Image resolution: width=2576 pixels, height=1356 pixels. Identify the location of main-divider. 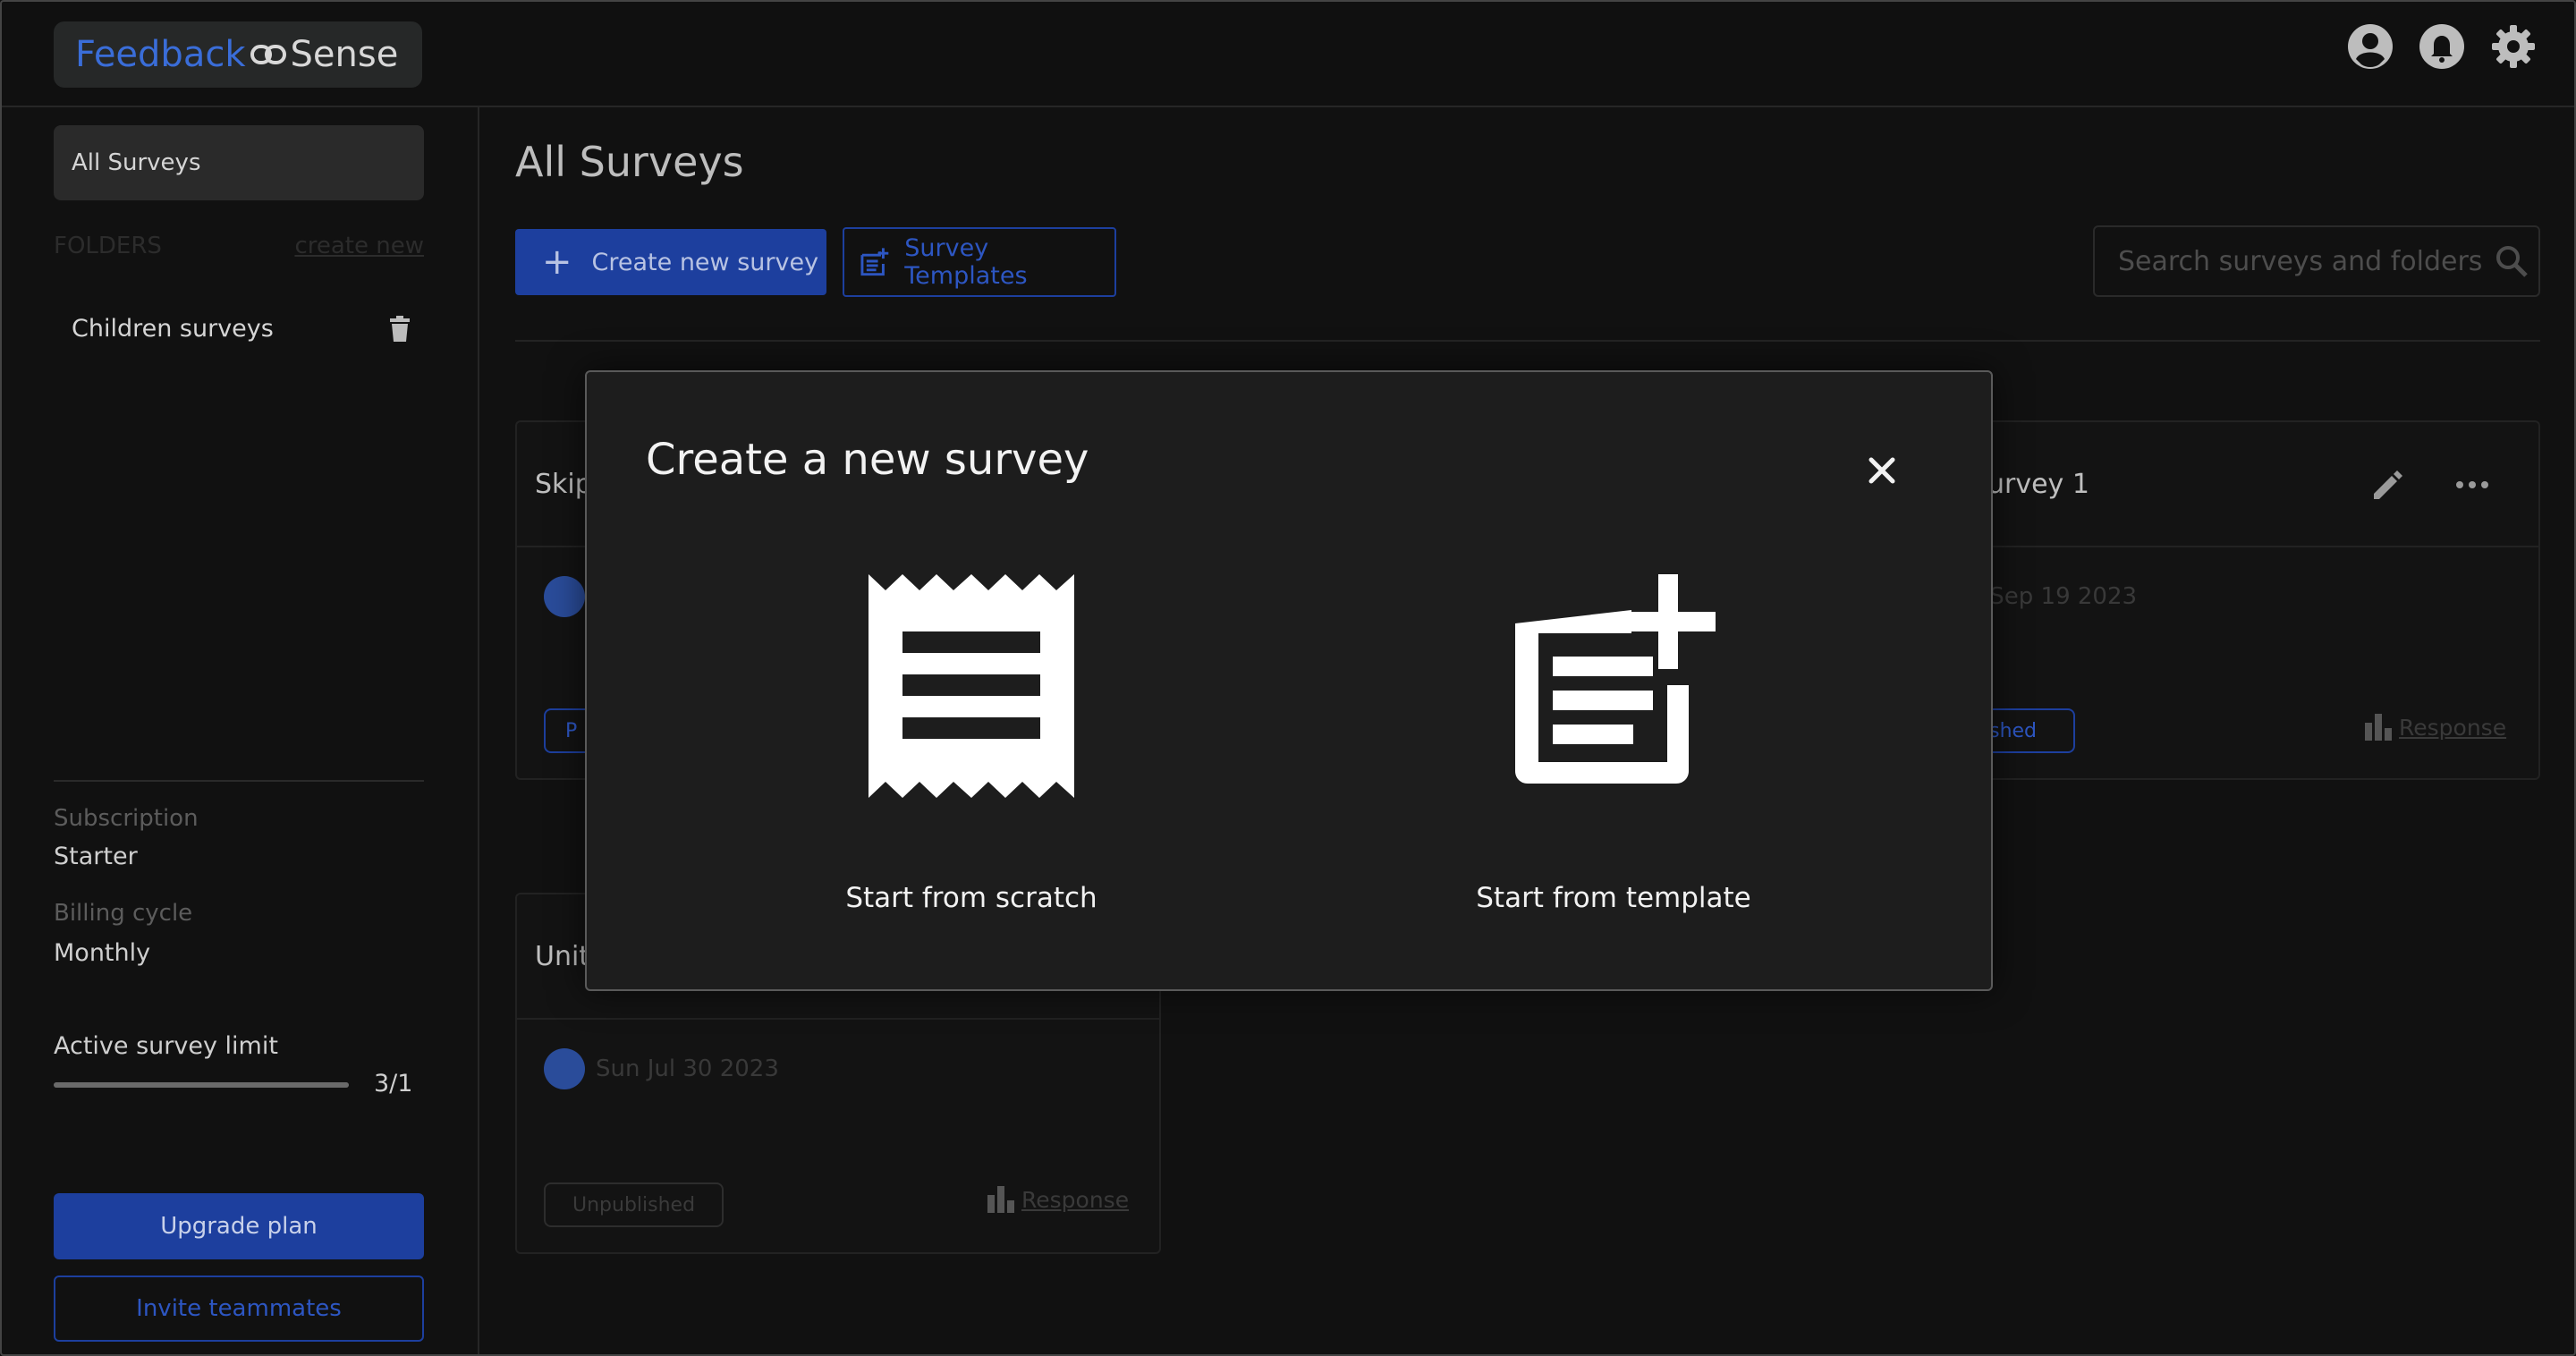
(1527, 341).